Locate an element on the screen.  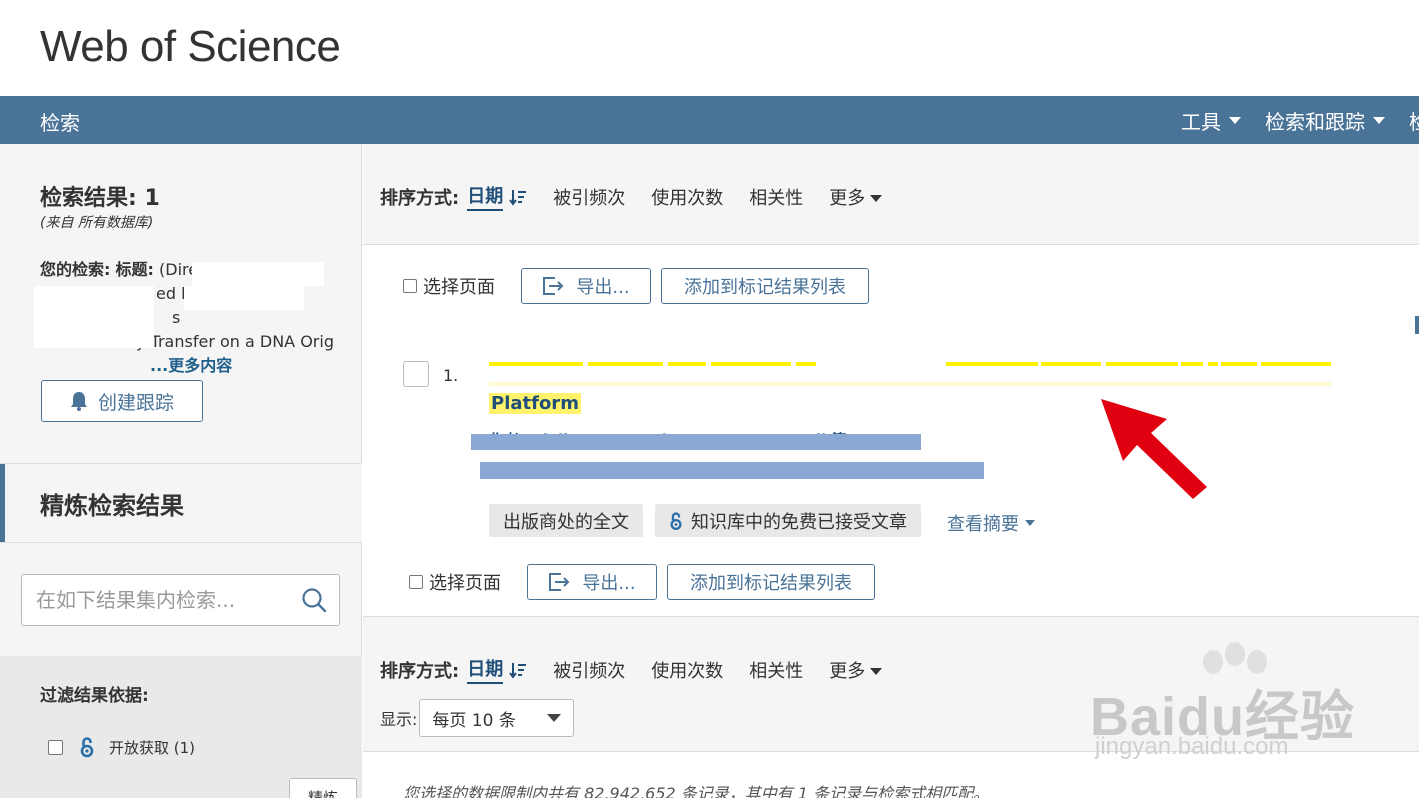
view-abstract-label: 查看摘要 is located at coordinates (983, 524).